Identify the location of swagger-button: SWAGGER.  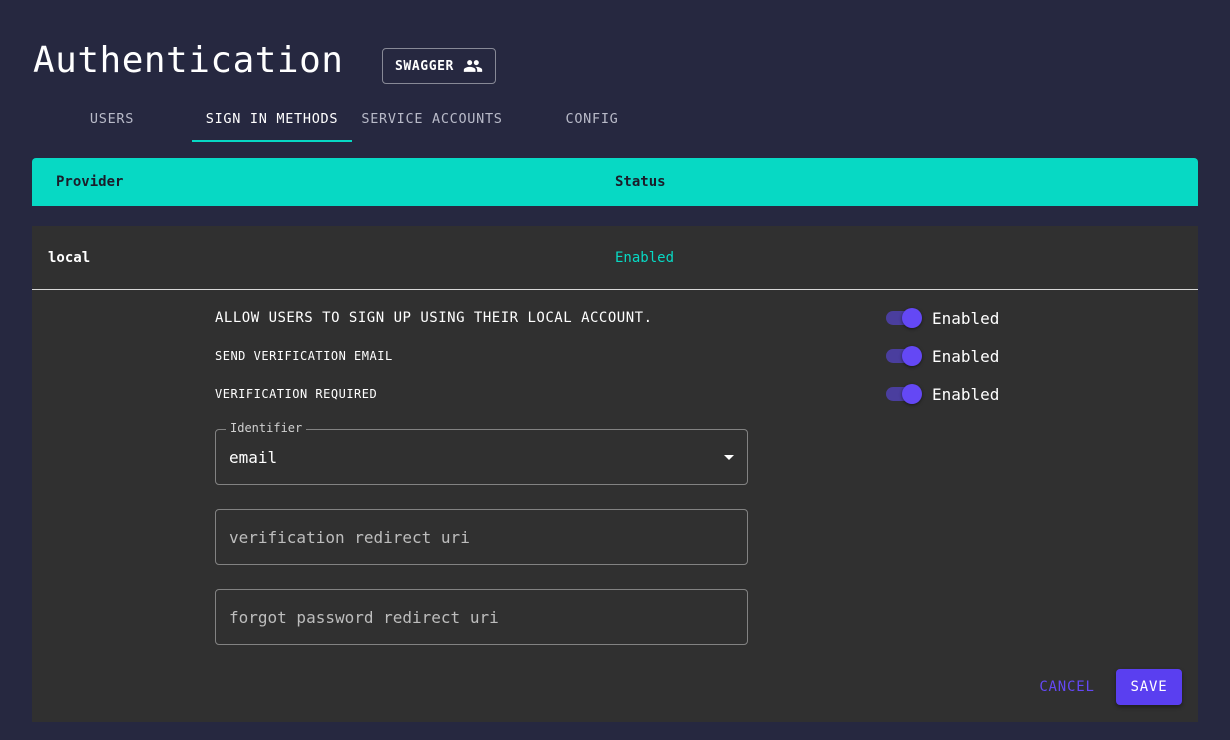
(439, 66).